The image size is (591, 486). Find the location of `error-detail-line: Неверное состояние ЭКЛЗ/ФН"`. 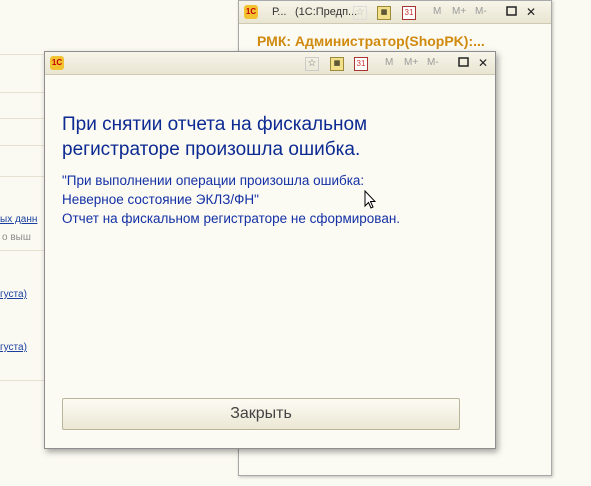

error-detail-line: Неверное состояние ЭКЛЗ/ФН" is located at coordinates (160, 199).